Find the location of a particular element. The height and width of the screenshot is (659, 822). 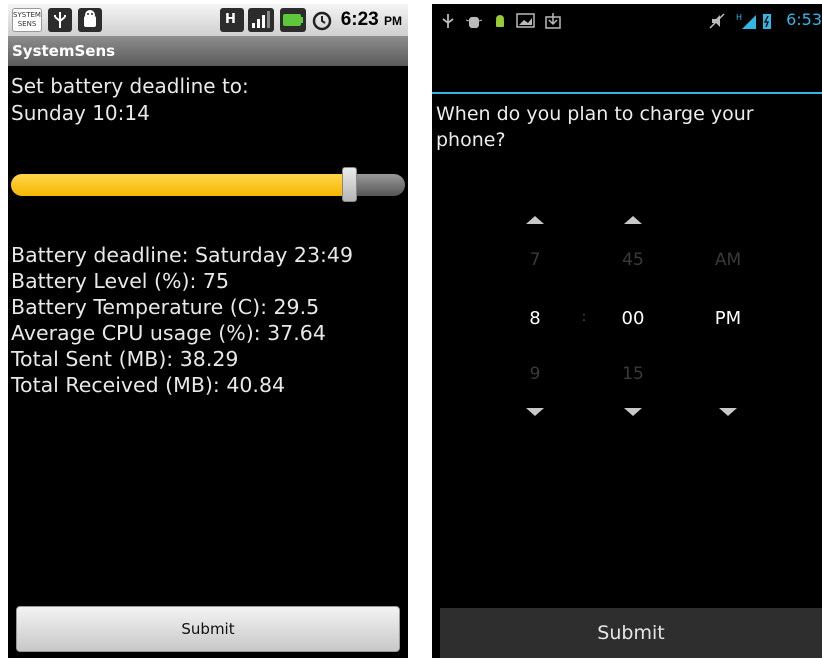

header-divider is located at coordinates (627, 93).